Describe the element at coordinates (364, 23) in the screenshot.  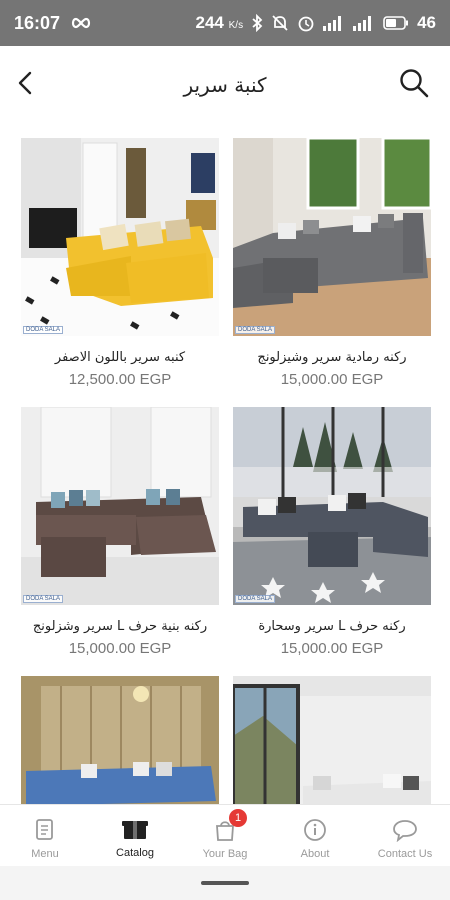
I see `wifi-icon` at that location.